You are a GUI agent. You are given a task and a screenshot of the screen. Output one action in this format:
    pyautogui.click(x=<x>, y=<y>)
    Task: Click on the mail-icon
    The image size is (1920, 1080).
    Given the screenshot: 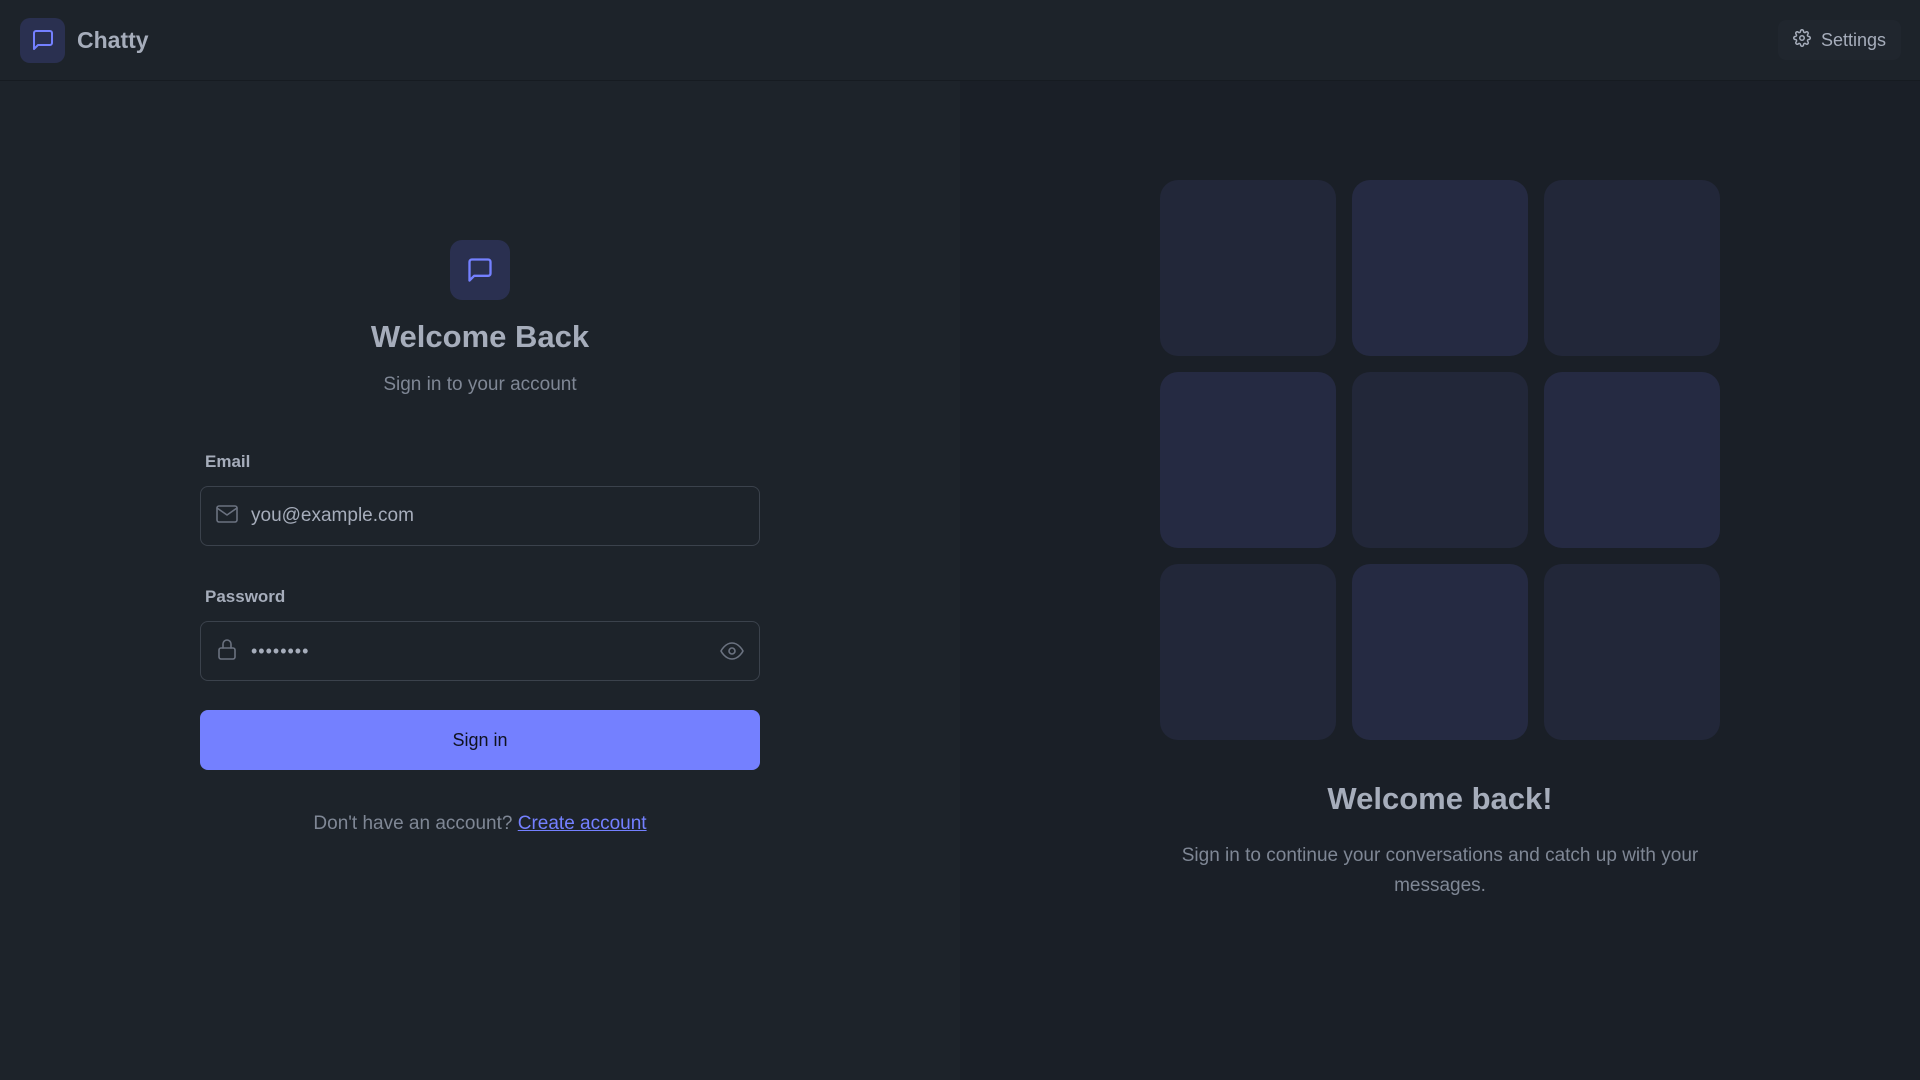 What is the action you would take?
    pyautogui.click(x=227, y=516)
    